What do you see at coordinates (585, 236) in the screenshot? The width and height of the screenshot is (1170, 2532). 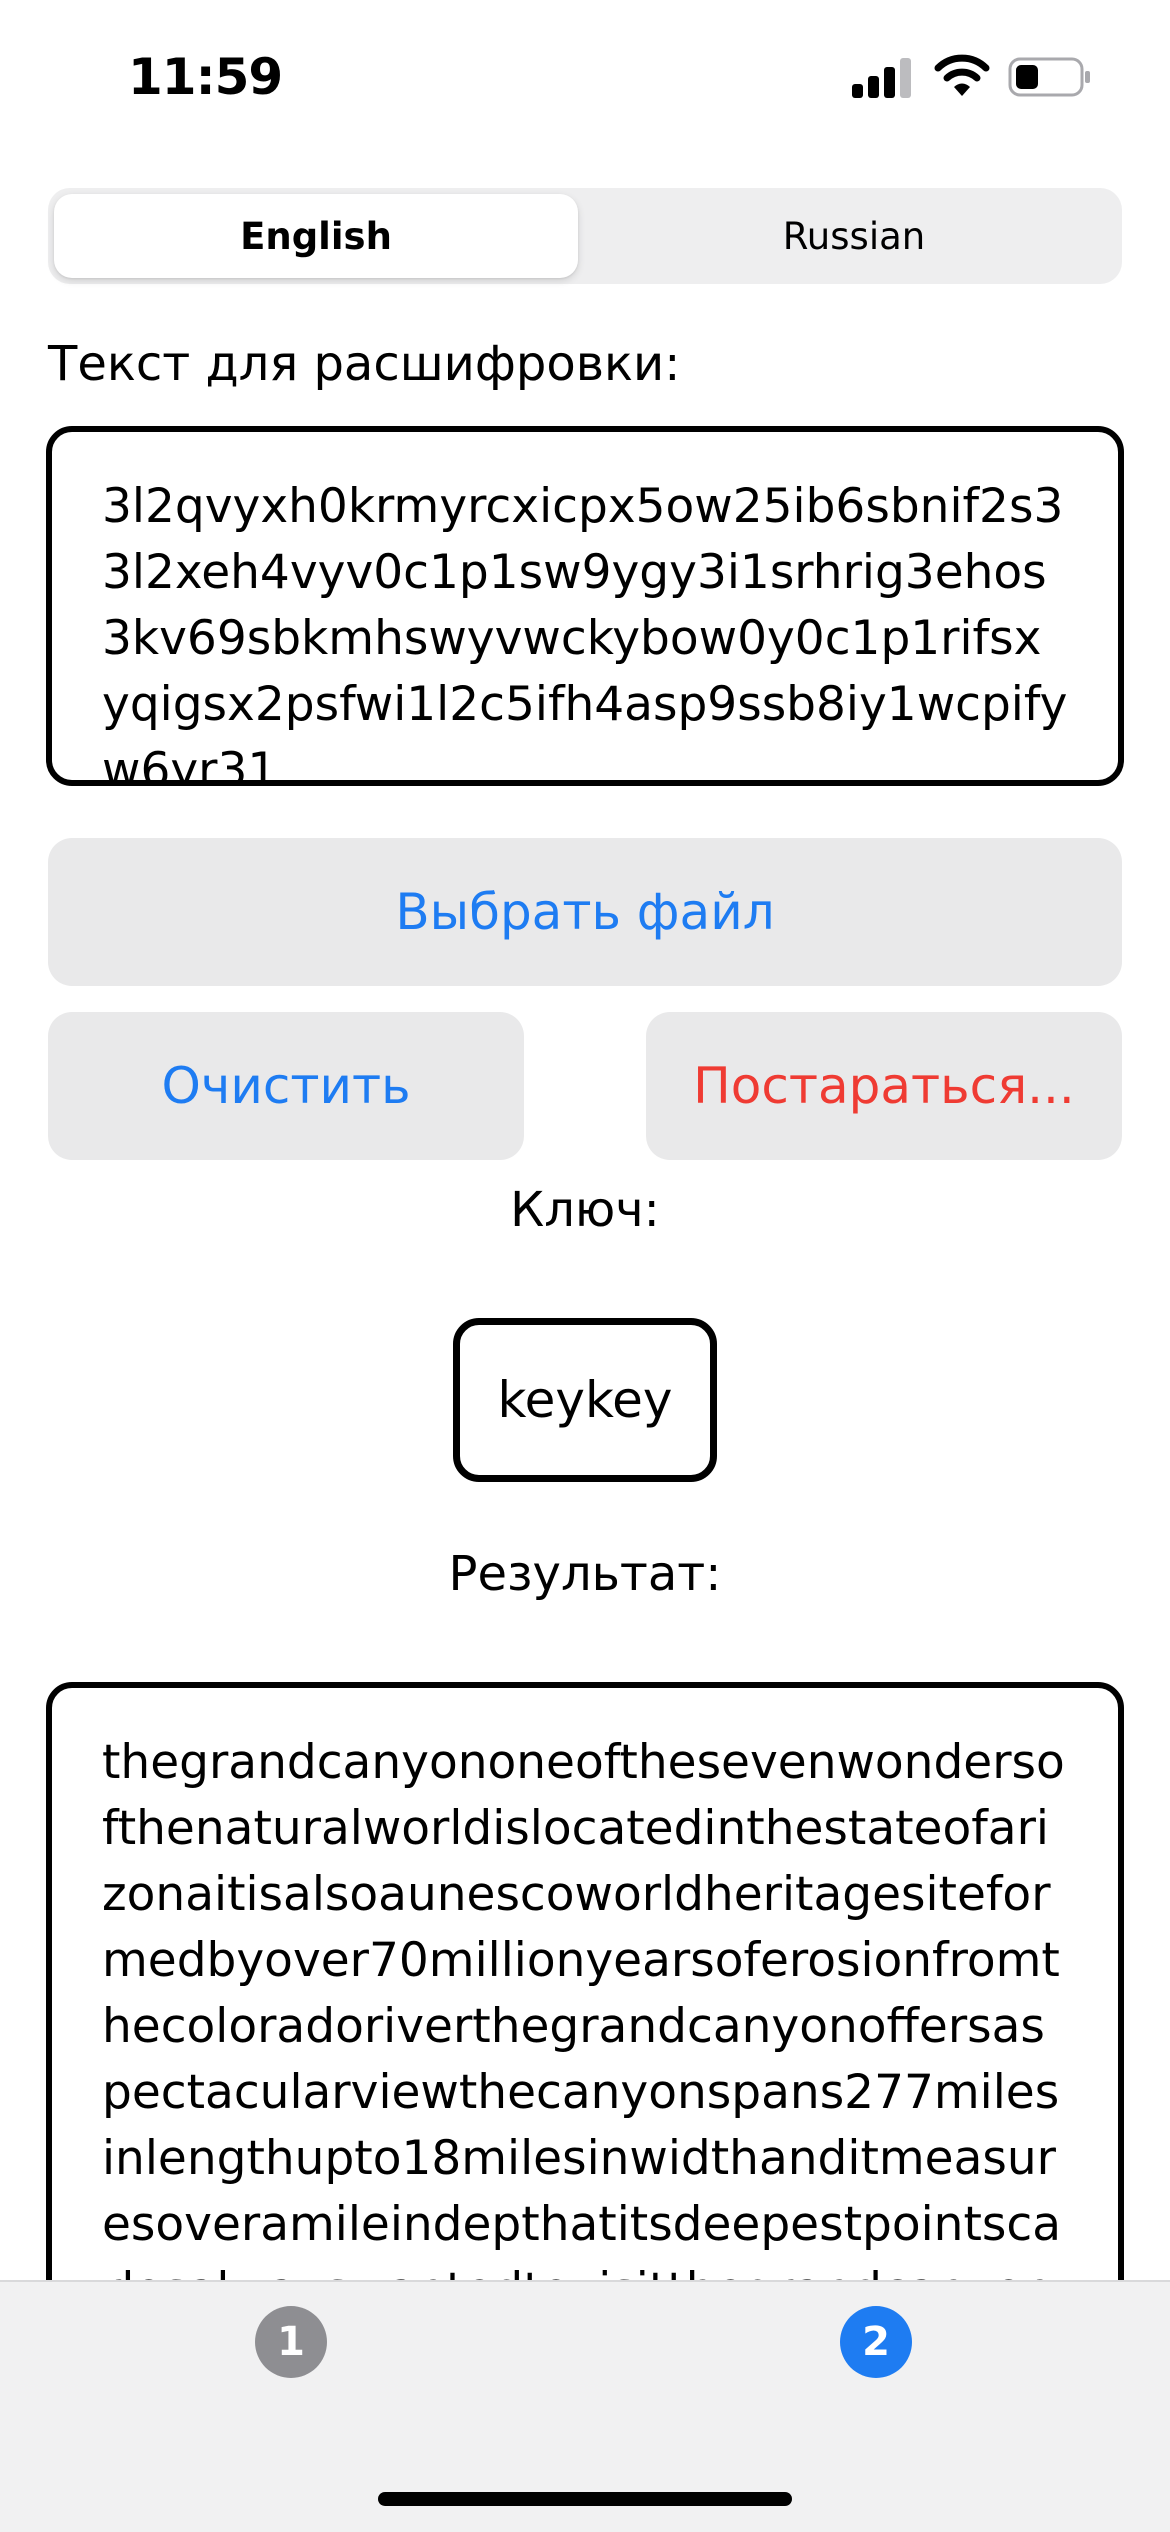 I see `language-segmented-control: English Russian` at bounding box center [585, 236].